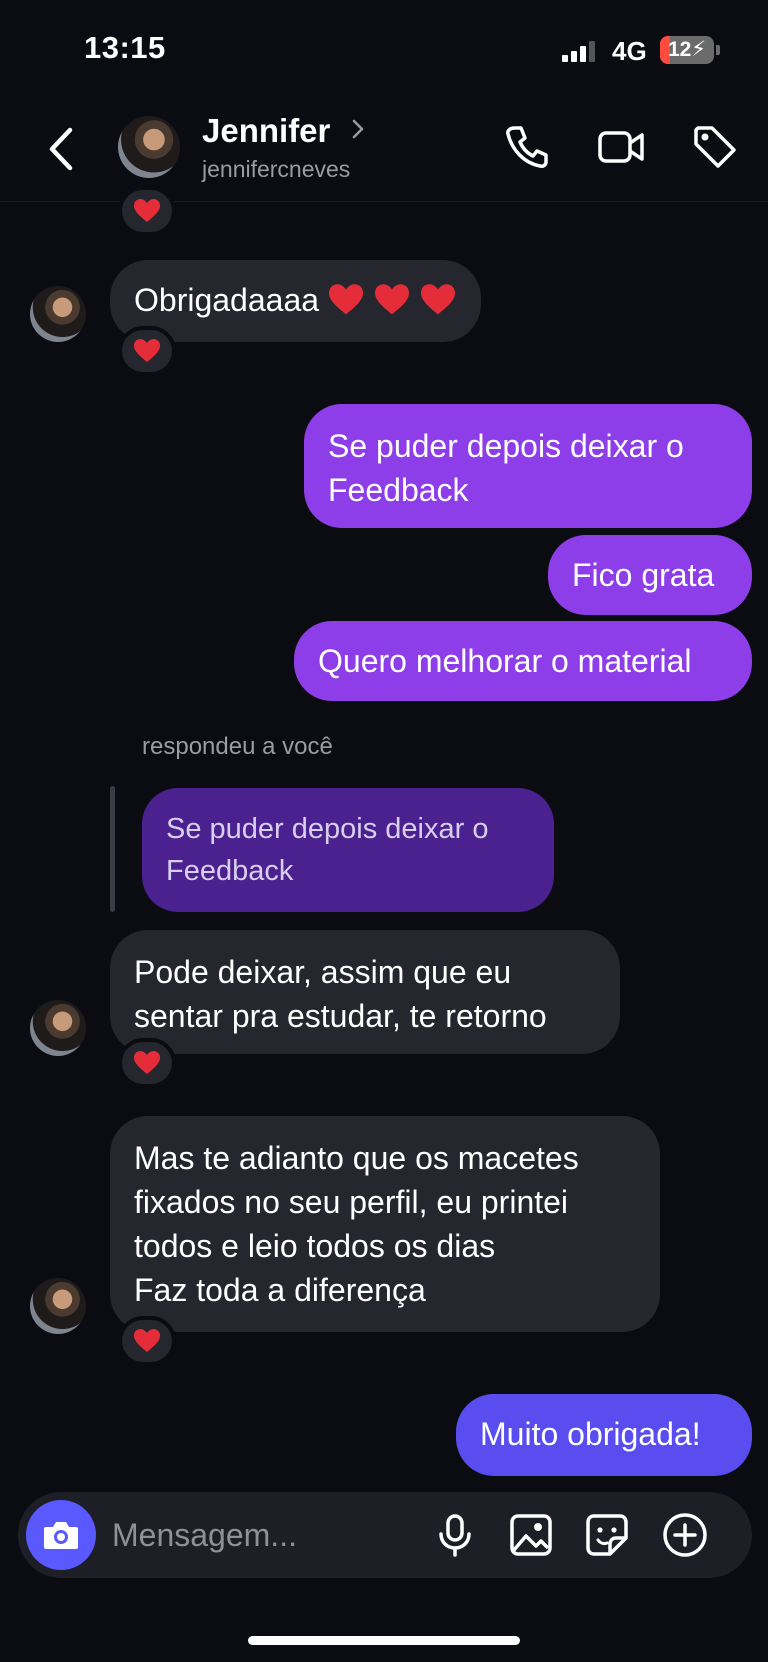 Image resolution: width=768 pixels, height=1662 pixels. Describe the element at coordinates (621, 147) in the screenshot. I see `video-icon` at that location.